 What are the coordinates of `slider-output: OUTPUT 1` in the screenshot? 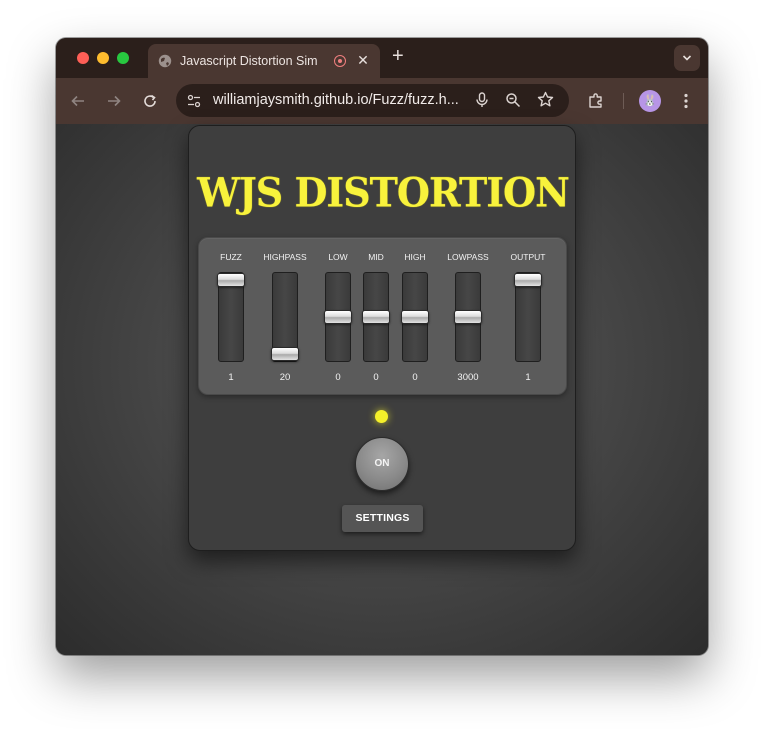 It's located at (528, 317).